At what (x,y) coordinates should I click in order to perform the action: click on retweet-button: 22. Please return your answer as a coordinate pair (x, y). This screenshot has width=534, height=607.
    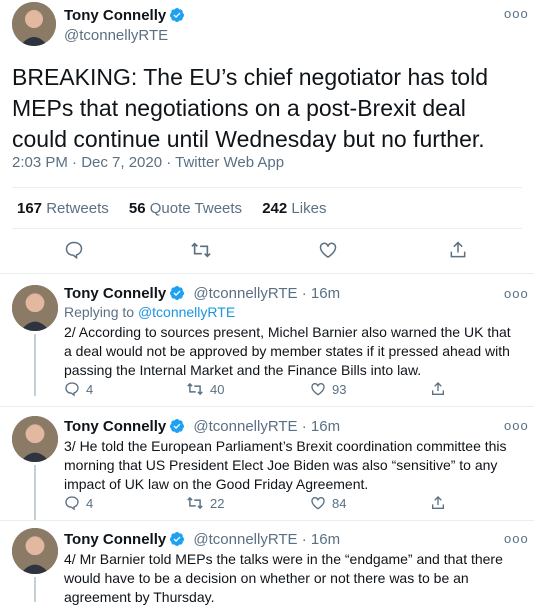
    Looking at the image, I should click on (205, 503).